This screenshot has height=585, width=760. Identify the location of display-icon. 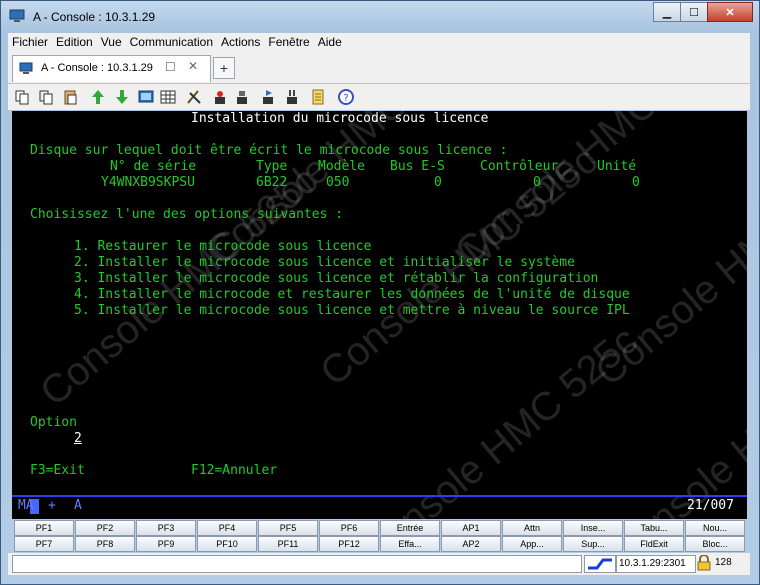
(146, 97).